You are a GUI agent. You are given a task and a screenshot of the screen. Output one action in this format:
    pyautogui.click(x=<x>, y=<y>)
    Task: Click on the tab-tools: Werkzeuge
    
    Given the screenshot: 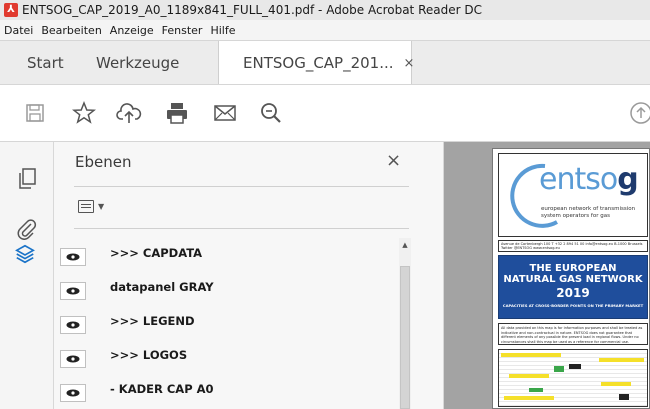 What is the action you would take?
    pyautogui.click(x=137, y=63)
    